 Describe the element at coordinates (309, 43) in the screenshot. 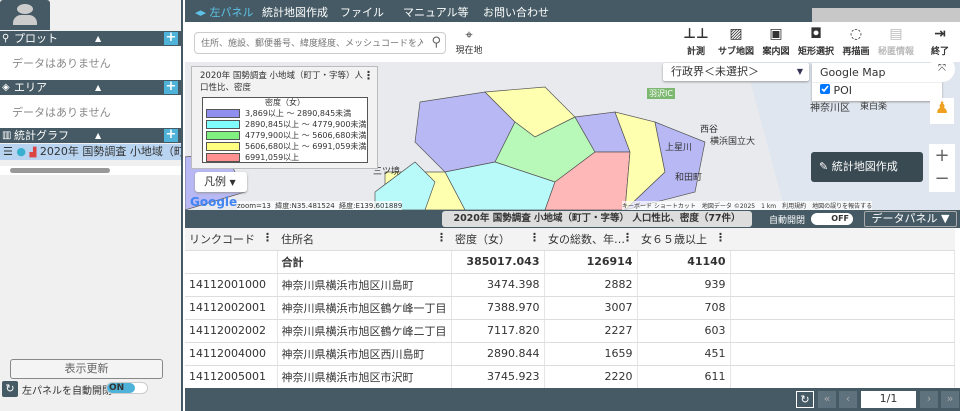

I see `search-input` at that location.